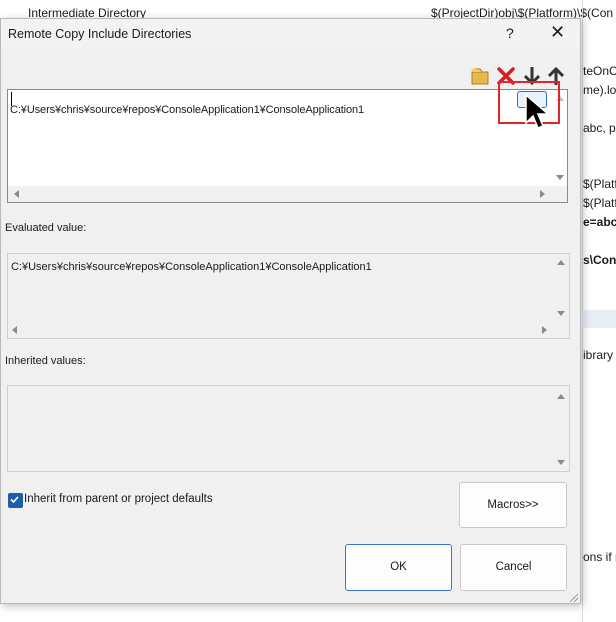  I want to click on bg-fragment: me).log, so click(599, 90).